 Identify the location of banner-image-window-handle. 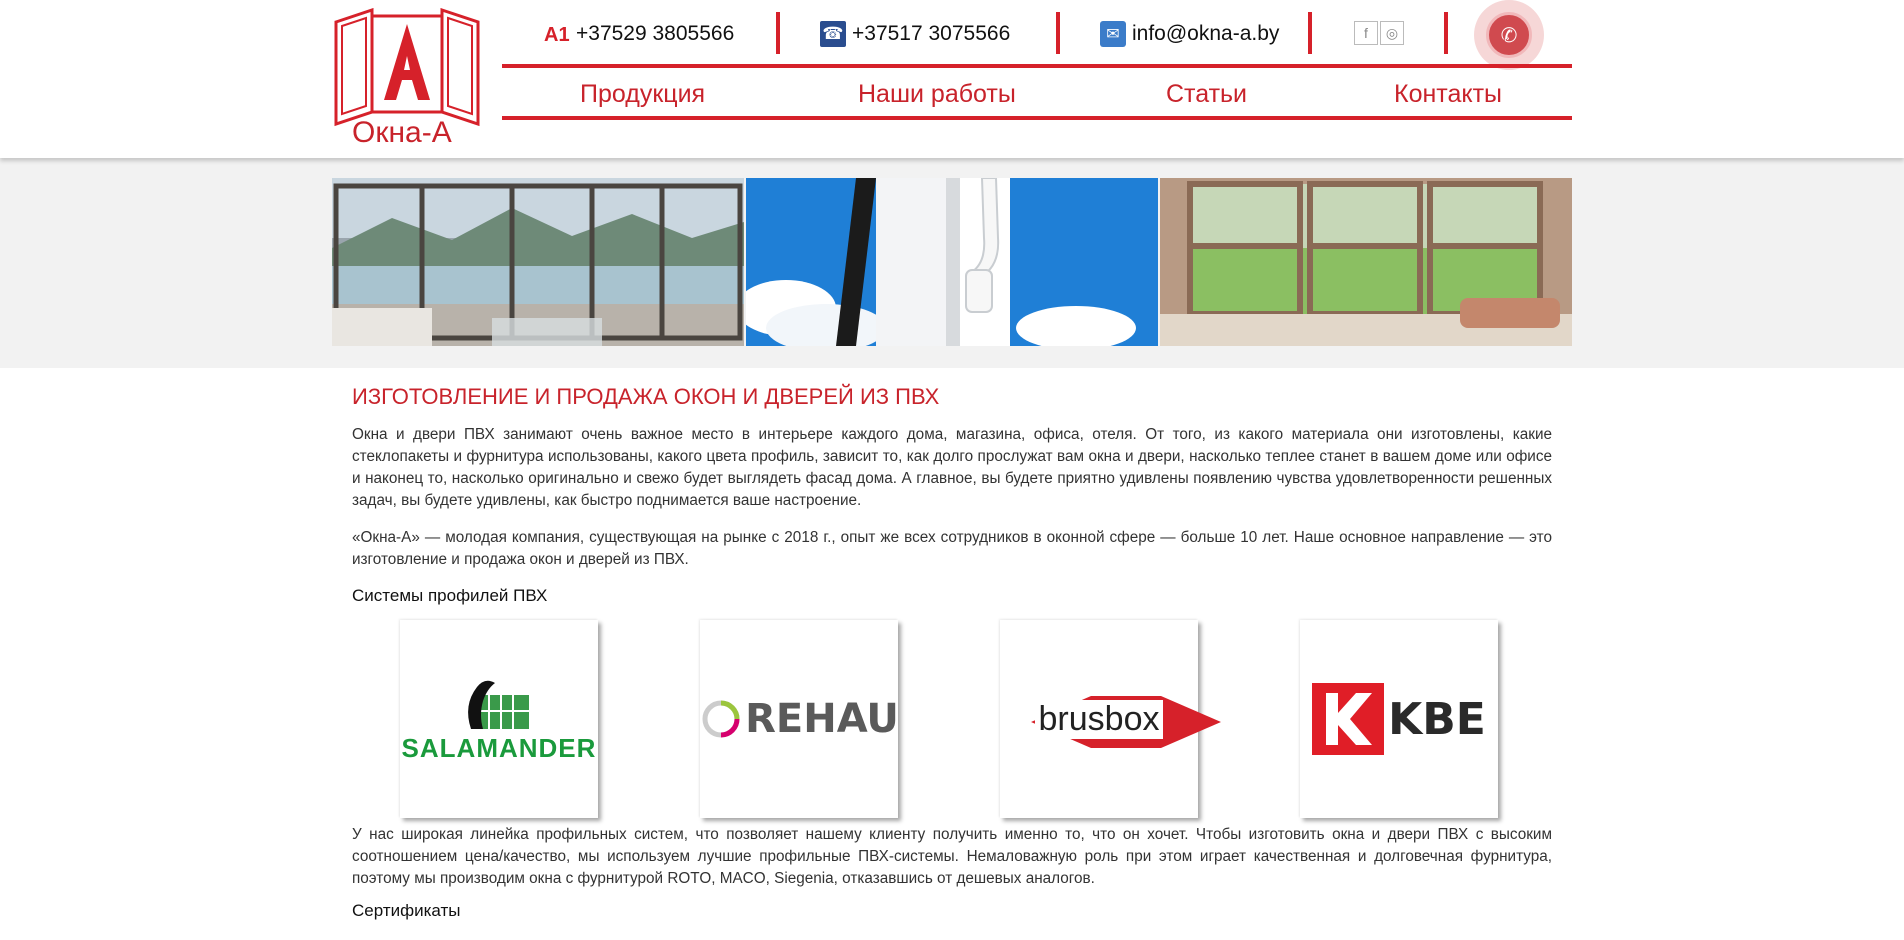
(952, 262).